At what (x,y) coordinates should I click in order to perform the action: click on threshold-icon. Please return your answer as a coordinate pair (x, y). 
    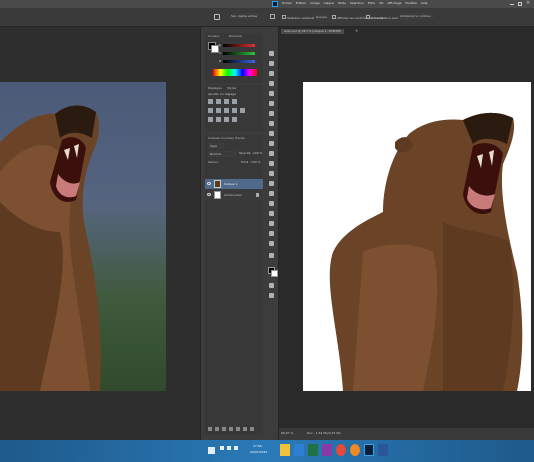
    Looking at the image, I should click on (226, 119).